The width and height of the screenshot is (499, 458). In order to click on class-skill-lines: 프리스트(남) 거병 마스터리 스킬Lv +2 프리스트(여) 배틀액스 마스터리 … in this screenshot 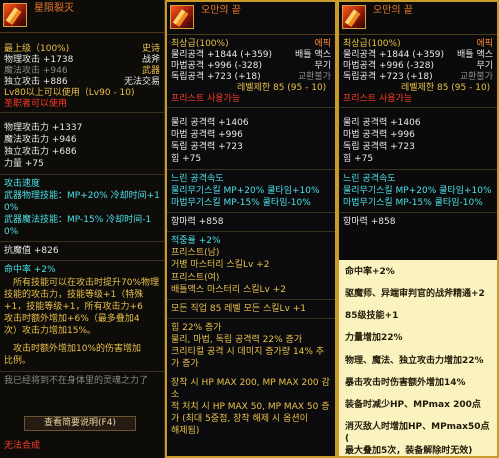, I will do `click(228, 271)`.